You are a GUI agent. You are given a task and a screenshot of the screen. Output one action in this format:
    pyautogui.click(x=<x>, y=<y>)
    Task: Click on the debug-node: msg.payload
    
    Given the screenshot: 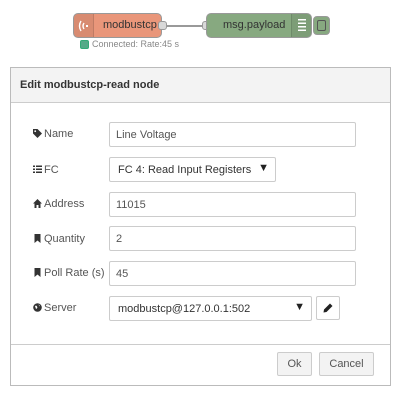 What is the action you would take?
    pyautogui.click(x=259, y=25)
    